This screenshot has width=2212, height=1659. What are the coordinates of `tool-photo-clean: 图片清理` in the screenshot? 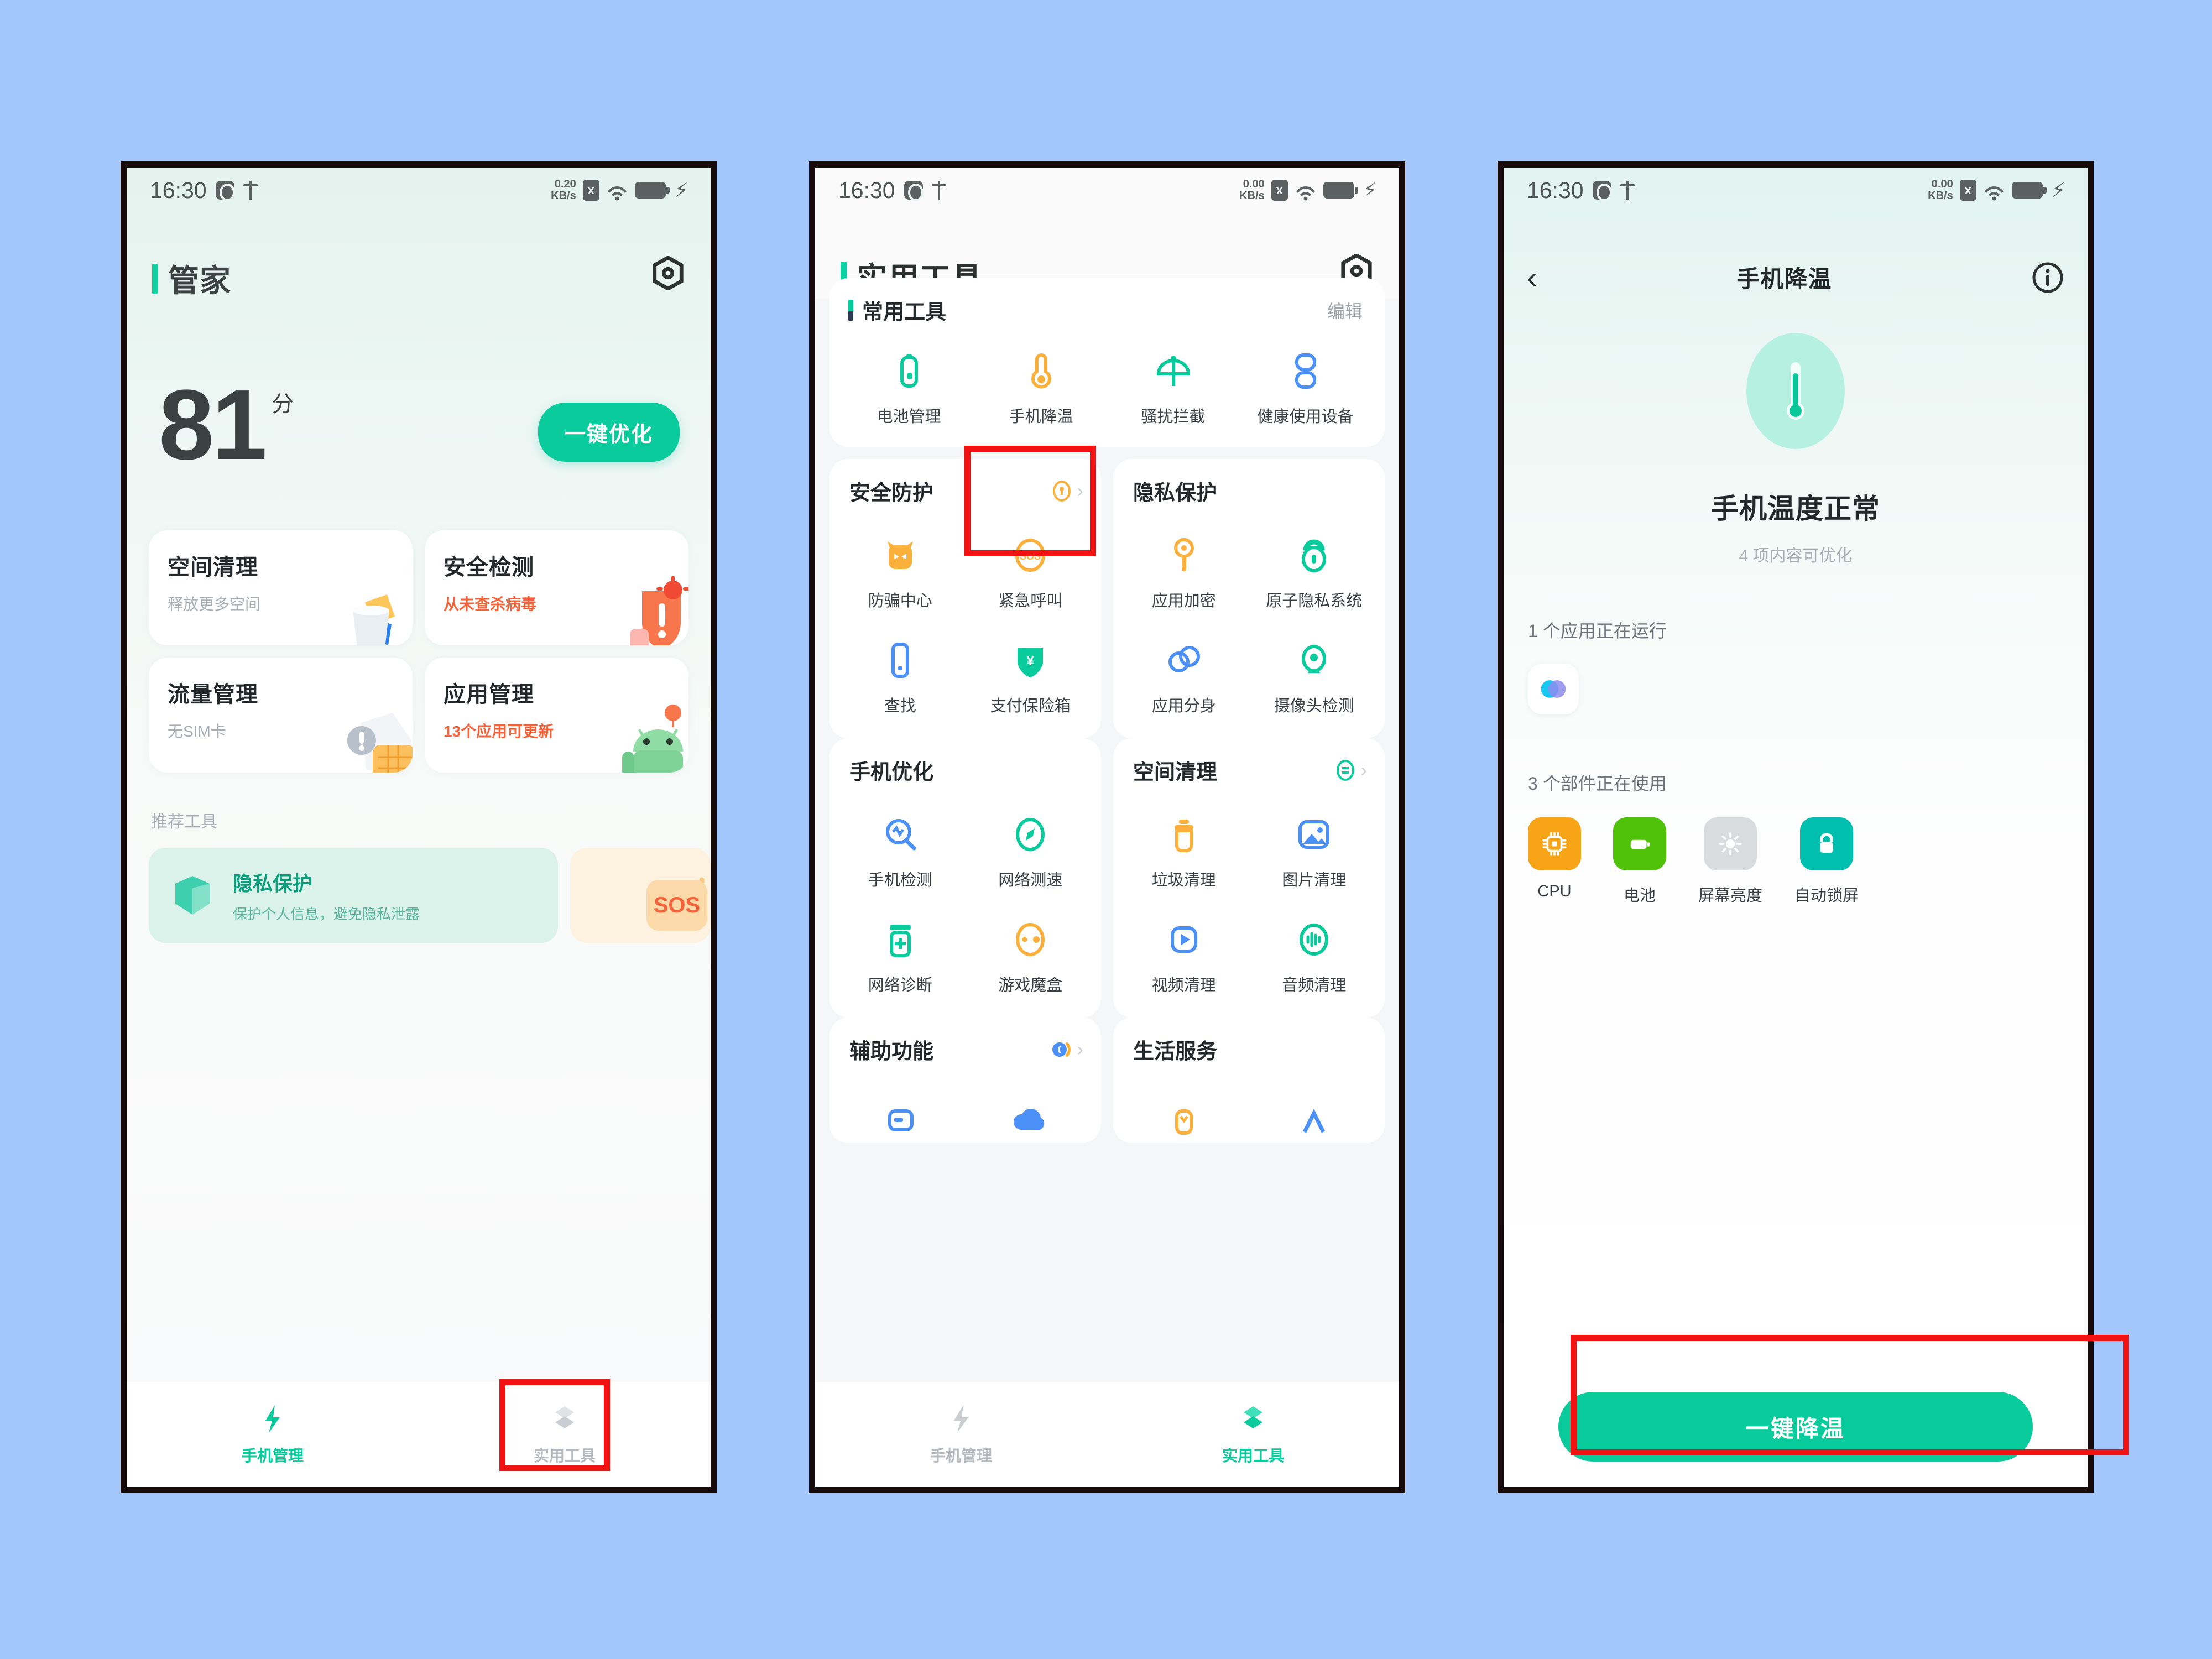 It's located at (1314, 853).